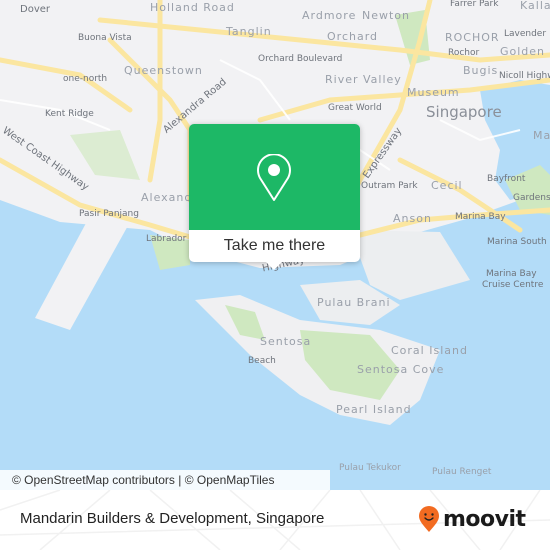 The image size is (550, 550). I want to click on label-pulau-tekukor: Pulau Tekukor, so click(370, 468).